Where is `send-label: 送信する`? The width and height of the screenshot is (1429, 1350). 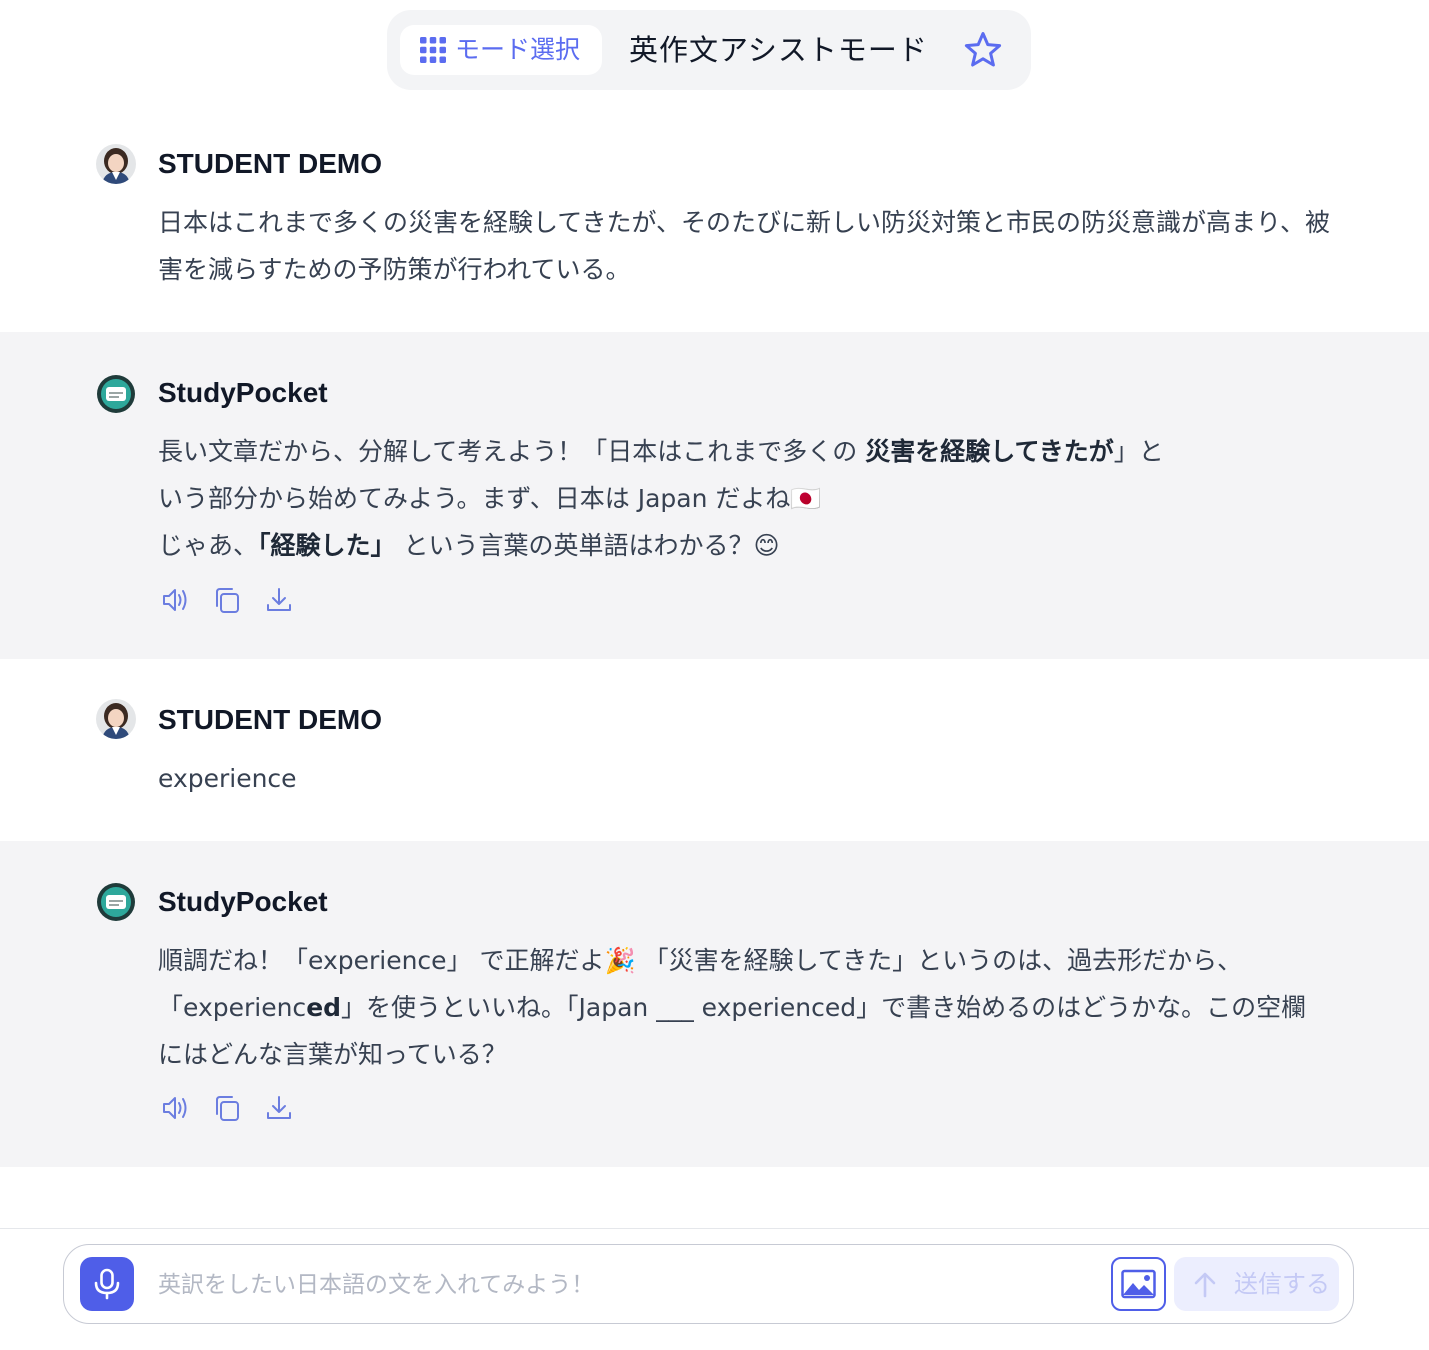
send-label: 送信する is located at coordinates (1282, 1284).